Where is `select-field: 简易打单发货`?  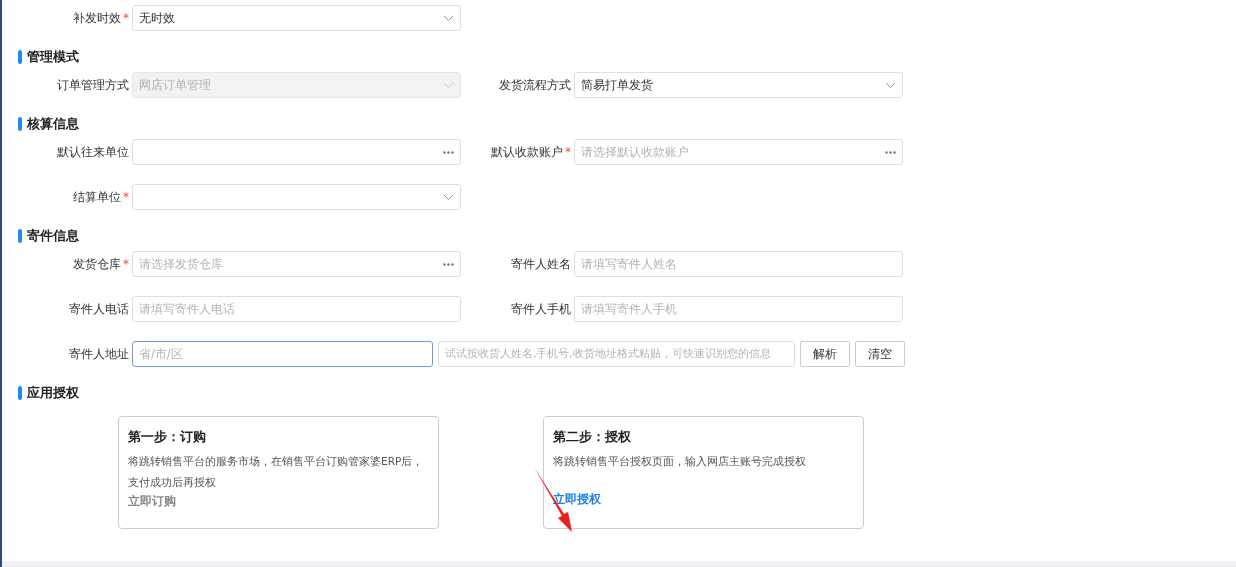 select-field: 简易打单发货 is located at coordinates (738, 85).